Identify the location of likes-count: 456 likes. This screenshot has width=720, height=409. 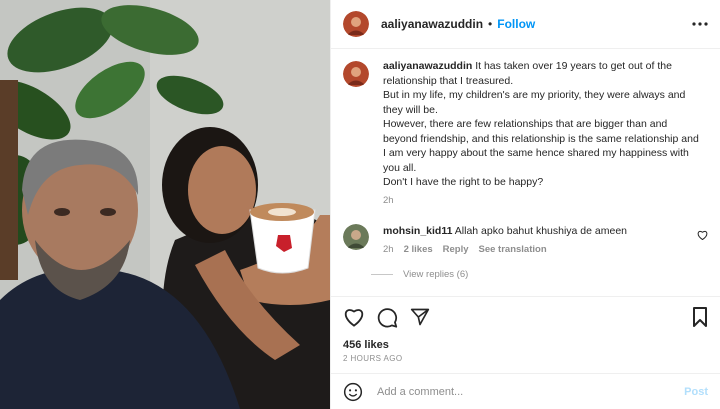
(525, 345).